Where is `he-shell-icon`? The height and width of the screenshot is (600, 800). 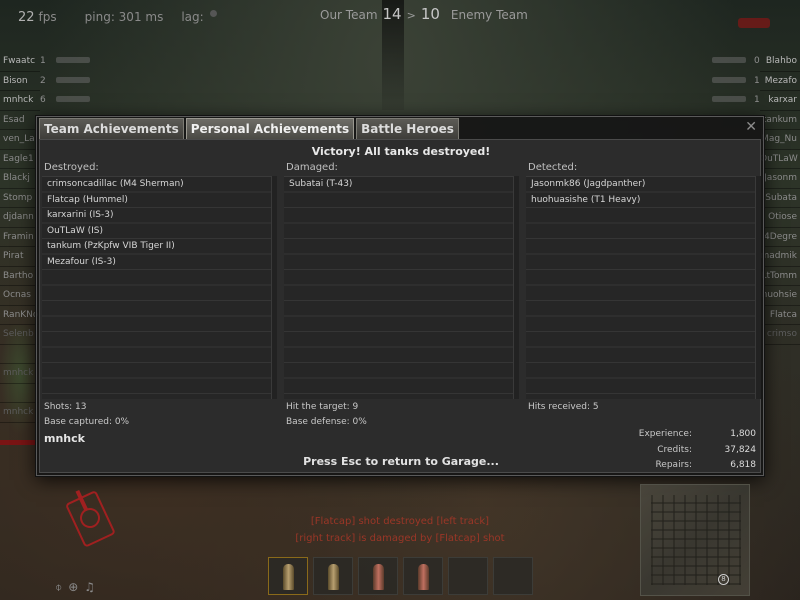
he-shell-icon is located at coordinates (333, 577).